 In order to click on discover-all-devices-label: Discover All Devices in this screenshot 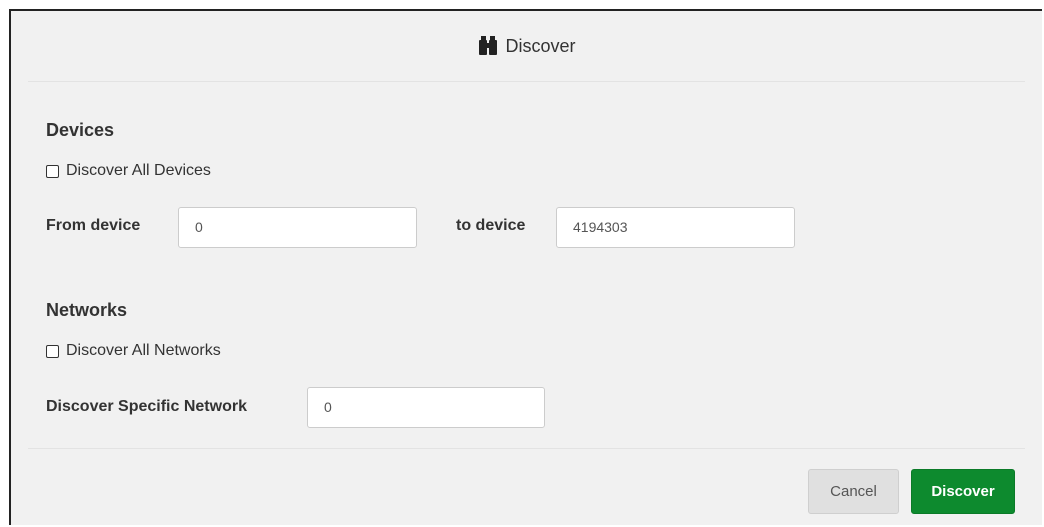, I will do `click(138, 170)`.